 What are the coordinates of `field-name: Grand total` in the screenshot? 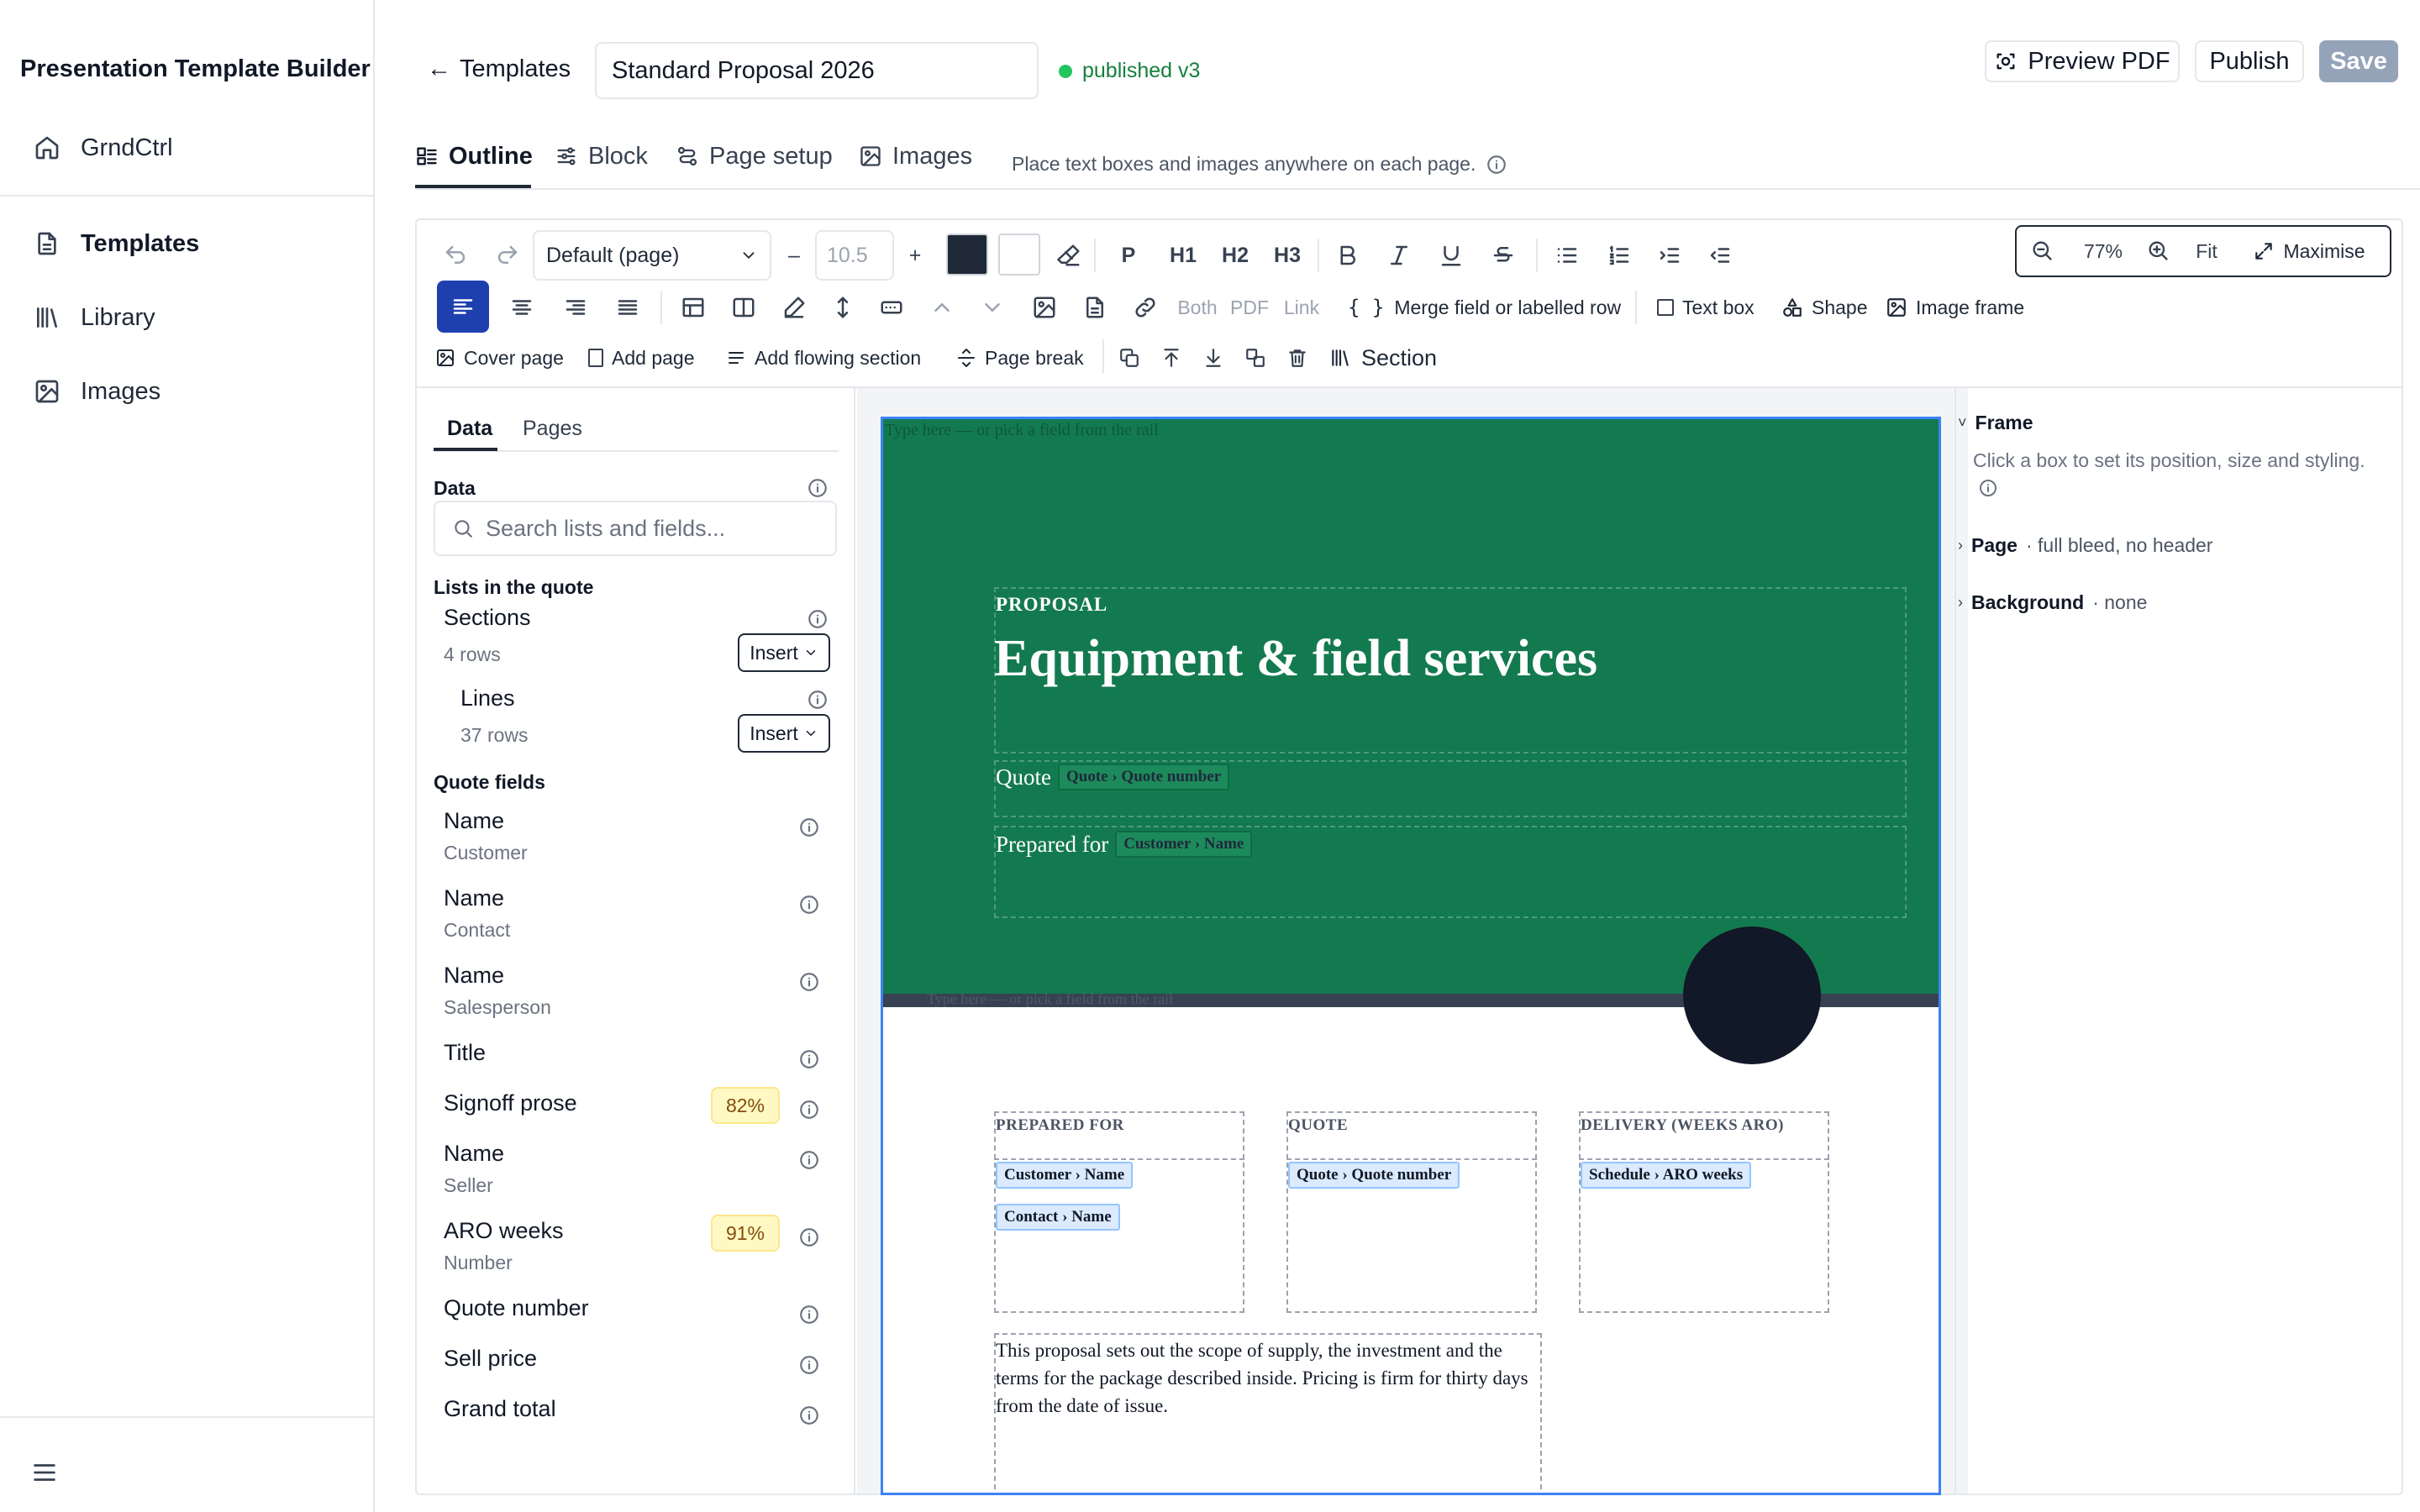 It's located at (500, 1409).